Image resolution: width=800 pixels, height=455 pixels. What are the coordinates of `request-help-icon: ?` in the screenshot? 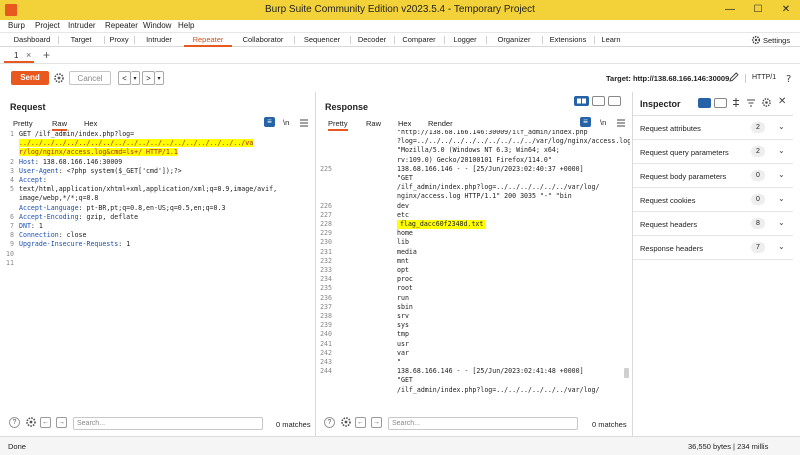 It's located at (14, 422).